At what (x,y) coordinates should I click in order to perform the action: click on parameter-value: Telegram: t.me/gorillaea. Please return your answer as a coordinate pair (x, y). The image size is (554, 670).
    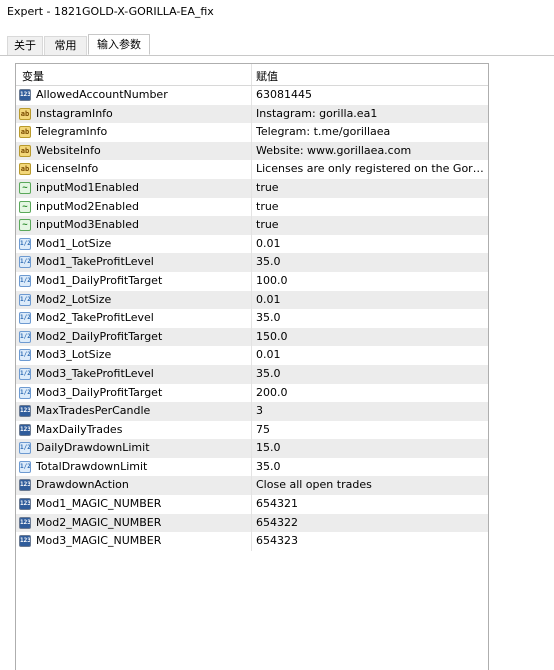
    Looking at the image, I should click on (371, 132).